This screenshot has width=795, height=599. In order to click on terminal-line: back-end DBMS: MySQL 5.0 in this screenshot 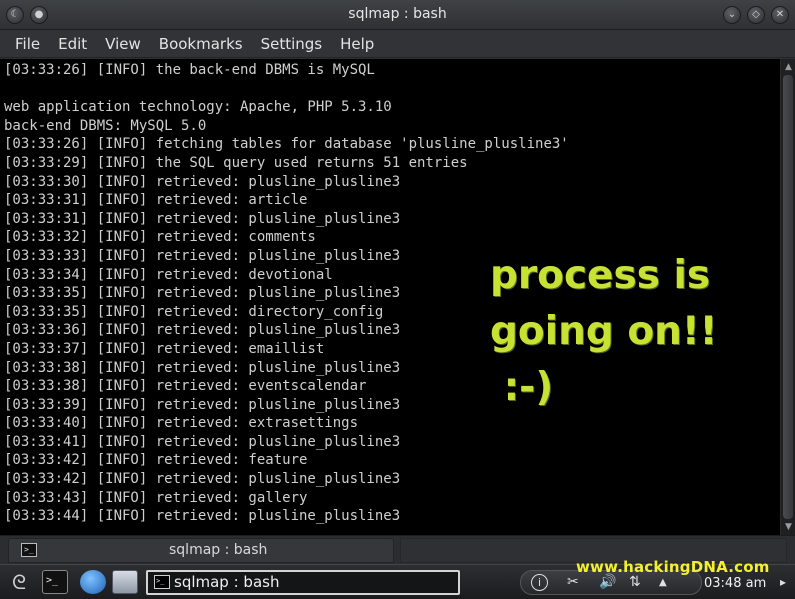, I will do `click(105, 125)`.